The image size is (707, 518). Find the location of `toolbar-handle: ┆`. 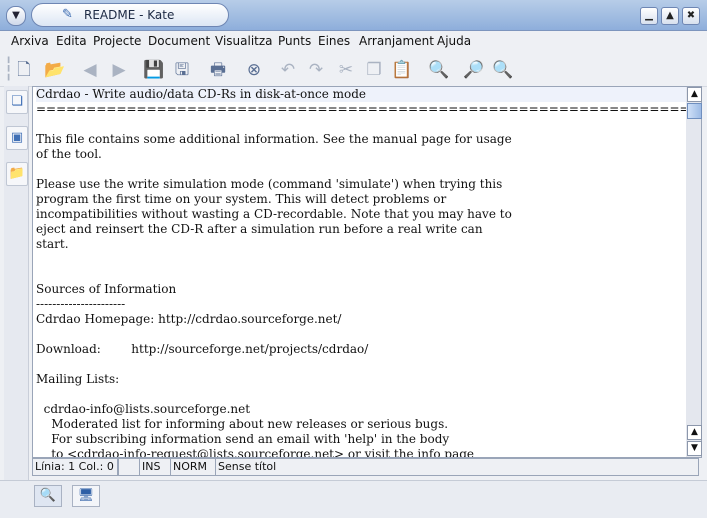

toolbar-handle: ┆ is located at coordinates (8, 70).